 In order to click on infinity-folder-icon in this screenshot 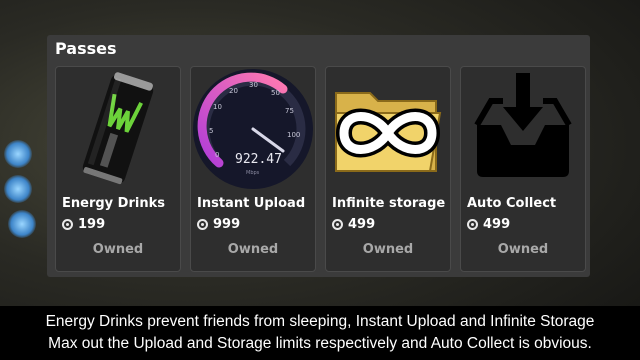, I will do `click(388, 129)`.